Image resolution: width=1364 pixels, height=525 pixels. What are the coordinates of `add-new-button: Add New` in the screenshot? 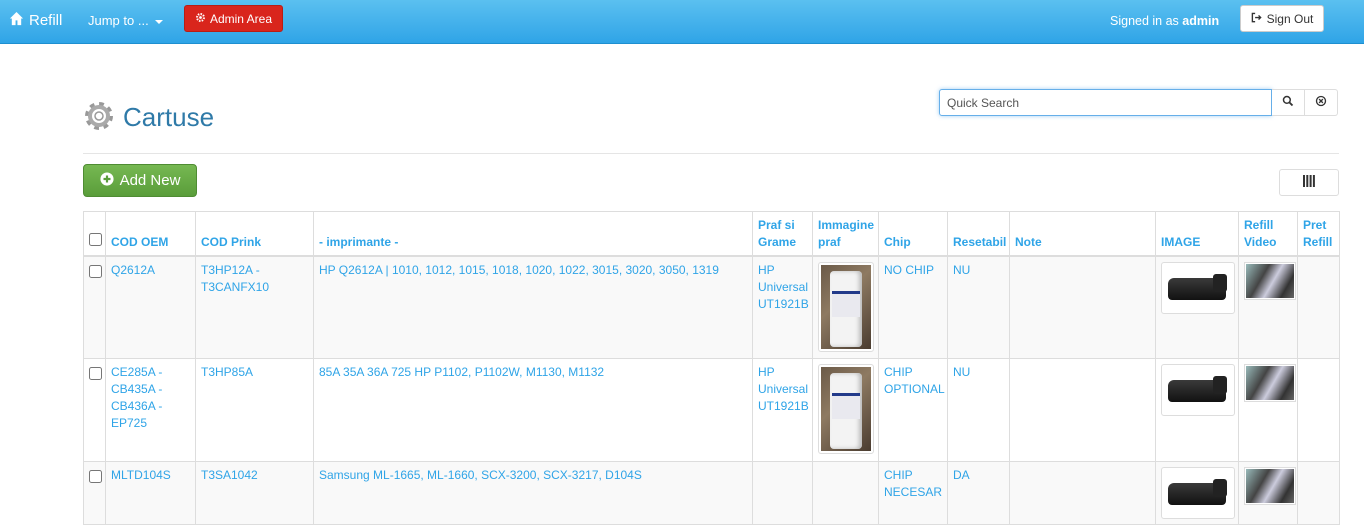 It's located at (140, 180).